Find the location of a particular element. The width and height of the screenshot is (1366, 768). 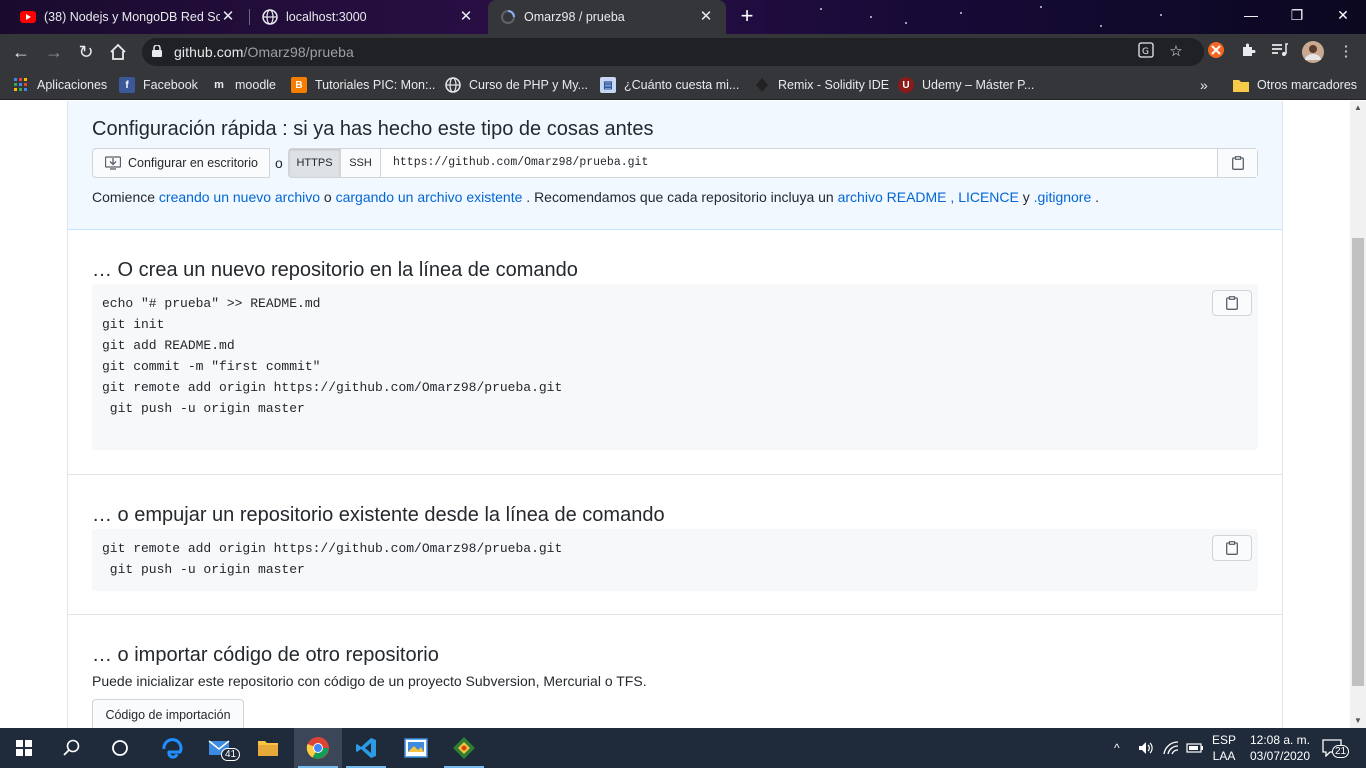

system-clock: 12:08 a. m. 03/07/2020 is located at coordinates (1280, 748).